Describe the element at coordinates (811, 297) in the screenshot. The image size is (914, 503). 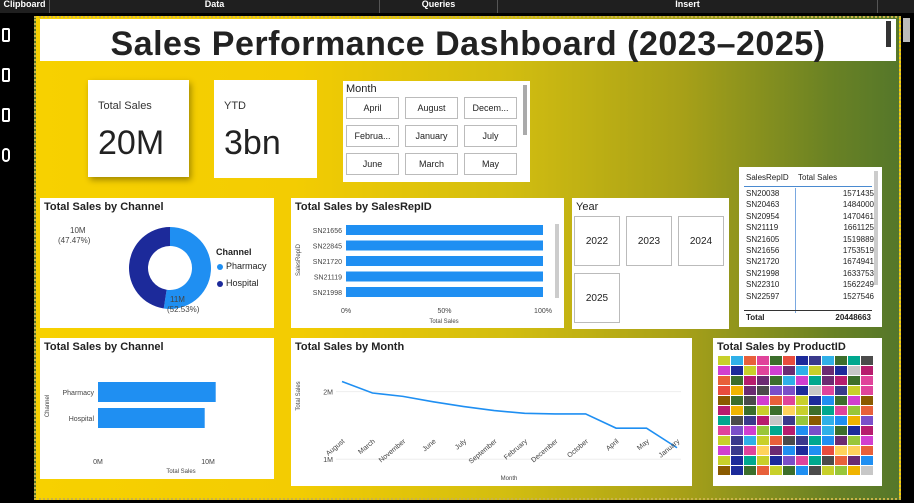
I see `table-row: SN22597 1527546` at that location.